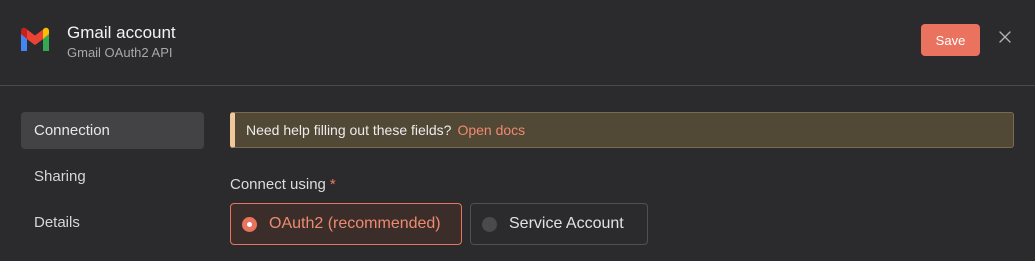 This screenshot has width=1035, height=261. I want to click on option-service-account: Service Account, so click(559, 224).